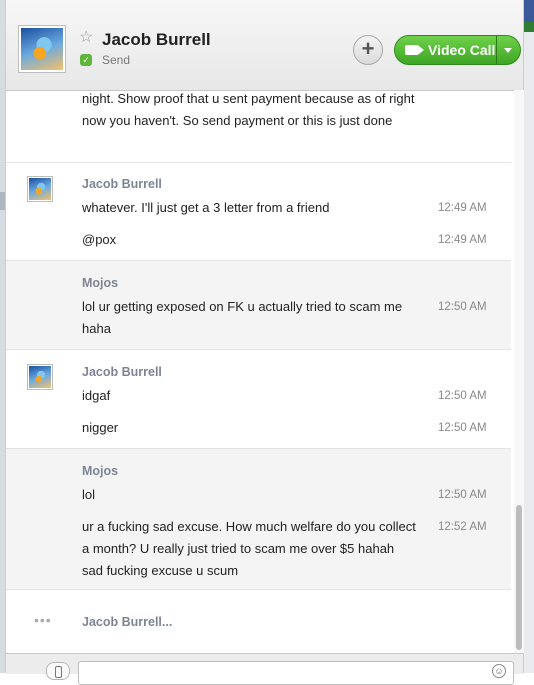 This screenshot has height=685, width=534. I want to click on message-text: idgaf, so click(96, 395).